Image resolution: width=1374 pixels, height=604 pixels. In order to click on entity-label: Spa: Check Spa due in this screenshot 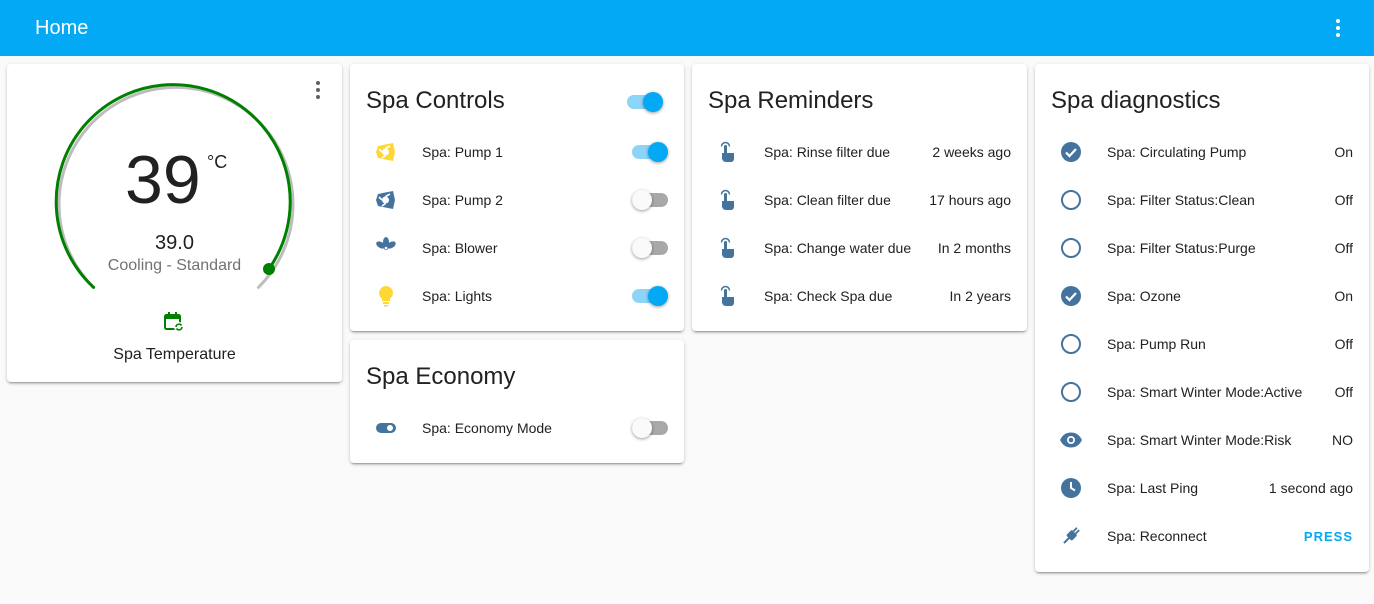, I will do `click(828, 296)`.